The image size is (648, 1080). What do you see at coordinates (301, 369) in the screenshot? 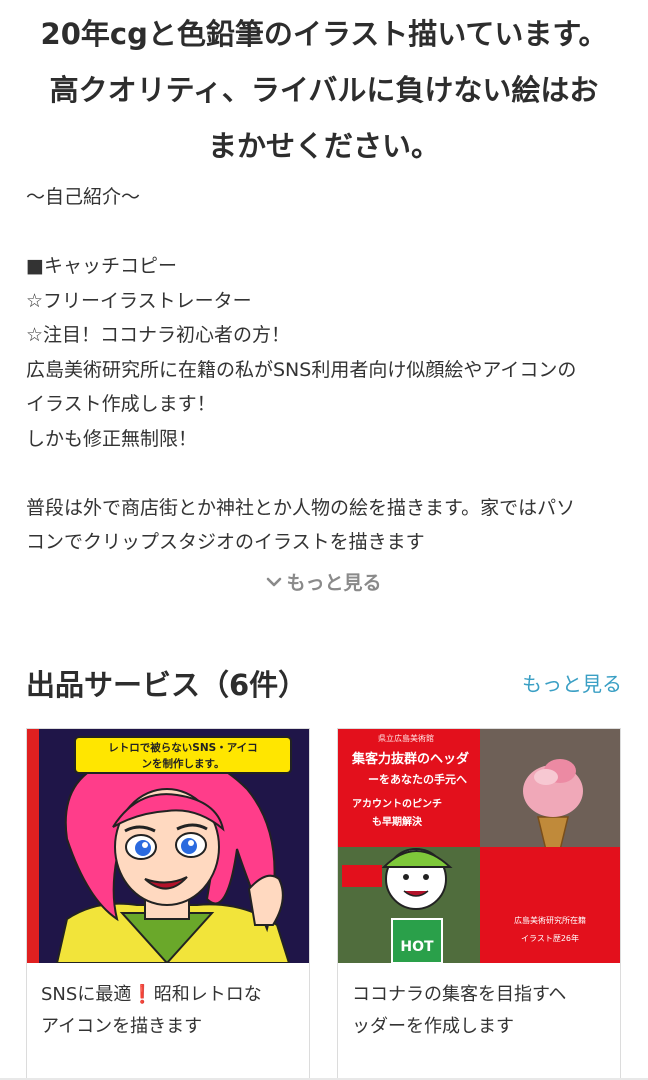
I see `intro-paragraph-1-line-1: 広島美術研究所に在籍の私がSNS利用者向け似顔絵やアイコンの` at bounding box center [301, 369].